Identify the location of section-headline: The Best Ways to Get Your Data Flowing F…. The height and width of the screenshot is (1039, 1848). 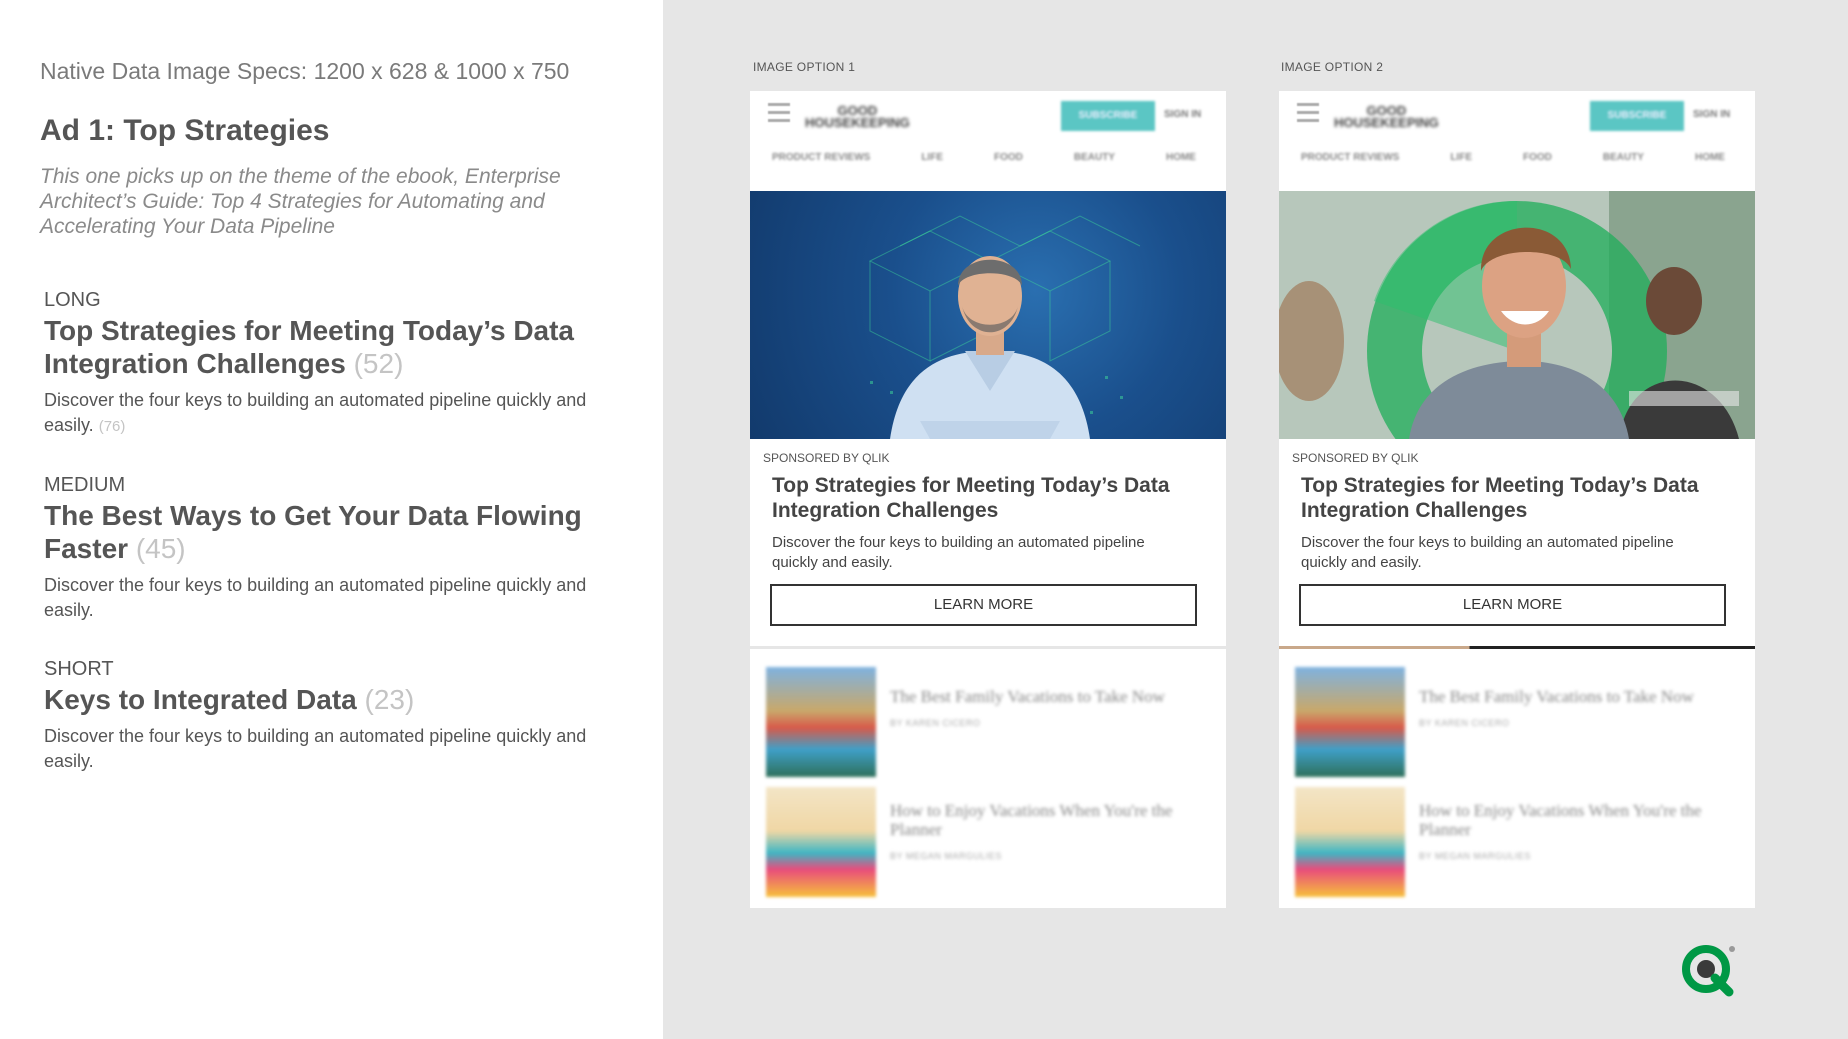
(313, 532).